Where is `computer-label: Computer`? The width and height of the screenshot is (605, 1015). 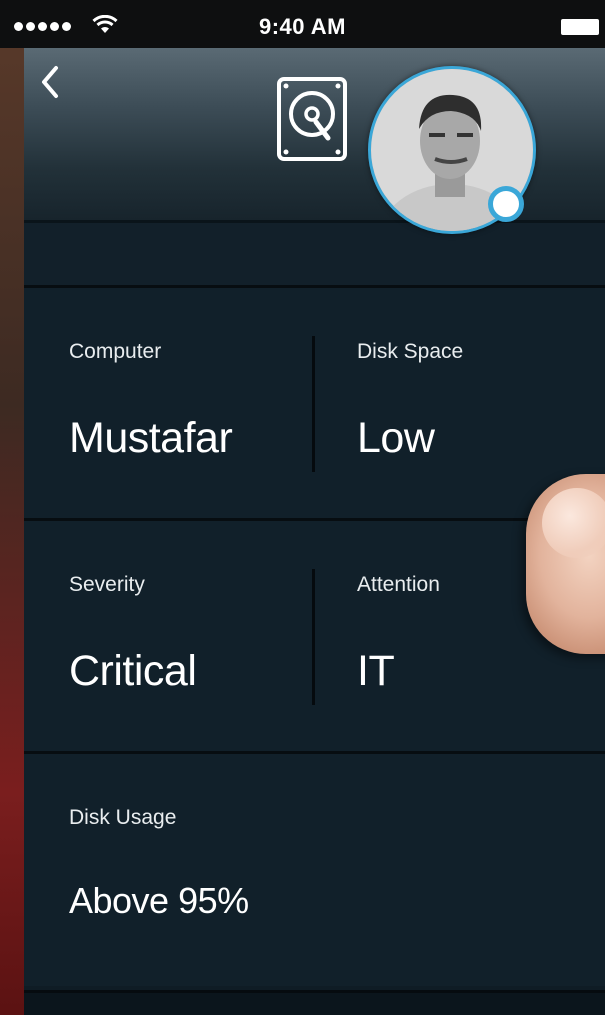 computer-label: Computer is located at coordinates (115, 351).